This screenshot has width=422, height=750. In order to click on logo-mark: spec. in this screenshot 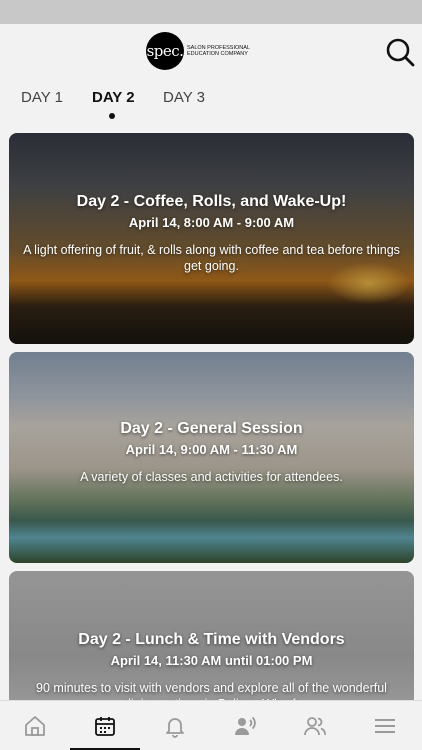, I will do `click(165, 51)`.